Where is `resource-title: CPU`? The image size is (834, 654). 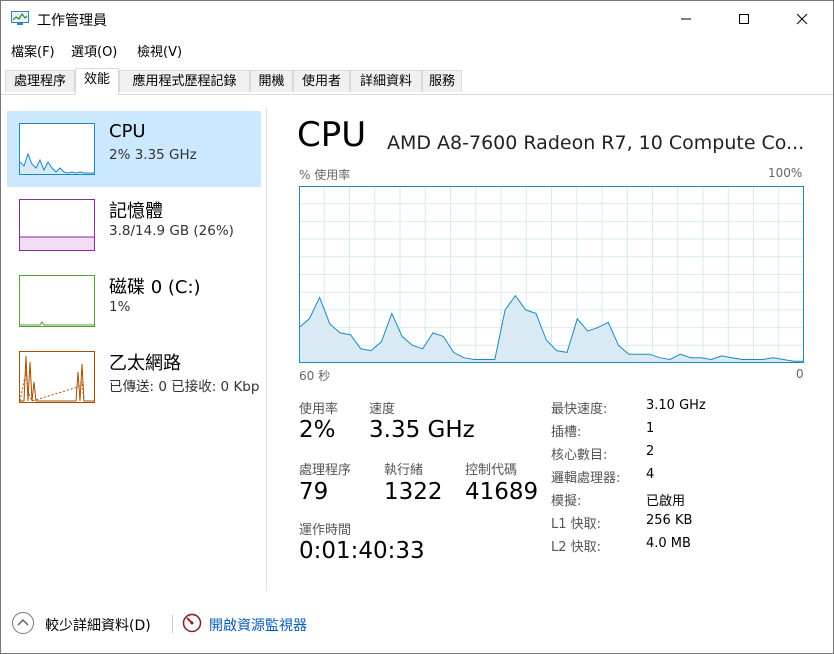
resource-title: CPU is located at coordinates (332, 135).